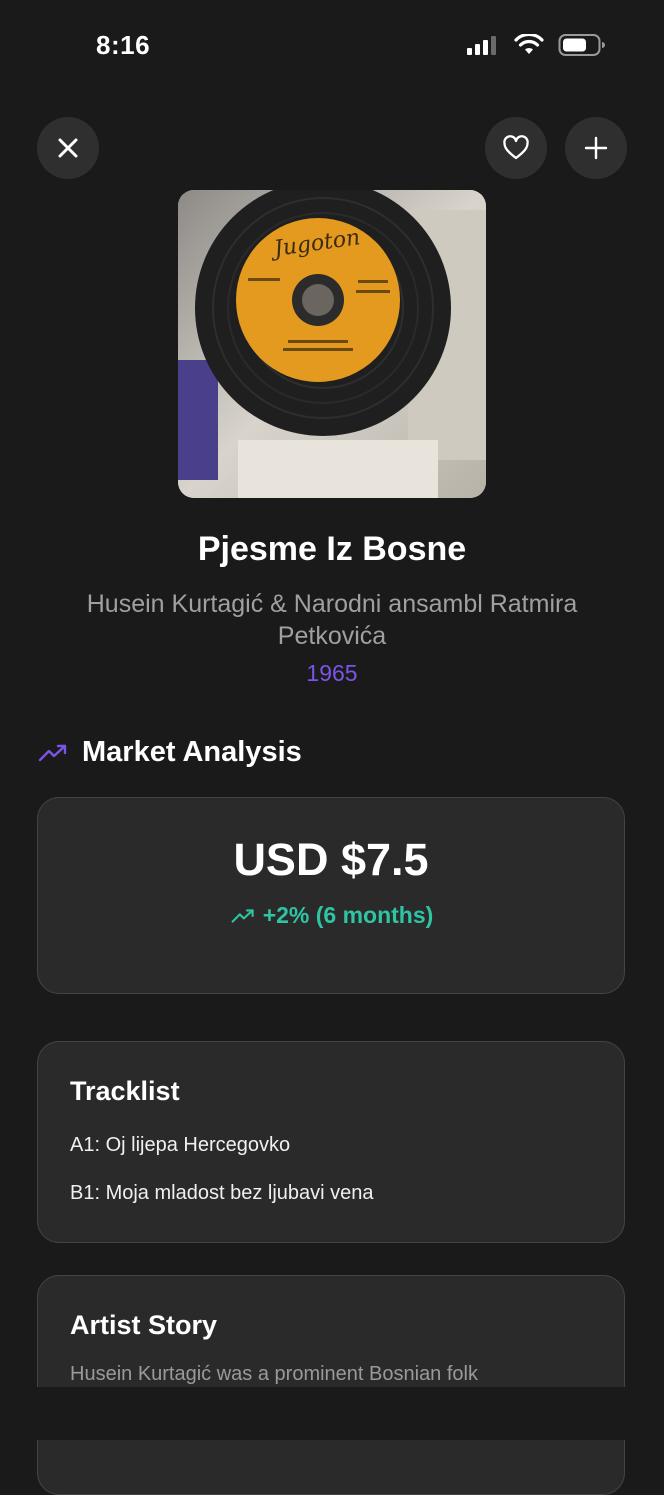 Image resolution: width=664 pixels, height=1495 pixels. What do you see at coordinates (222, 1193) in the screenshot?
I see `track-item: B1: Moja mladost bez ljubavi vena` at bounding box center [222, 1193].